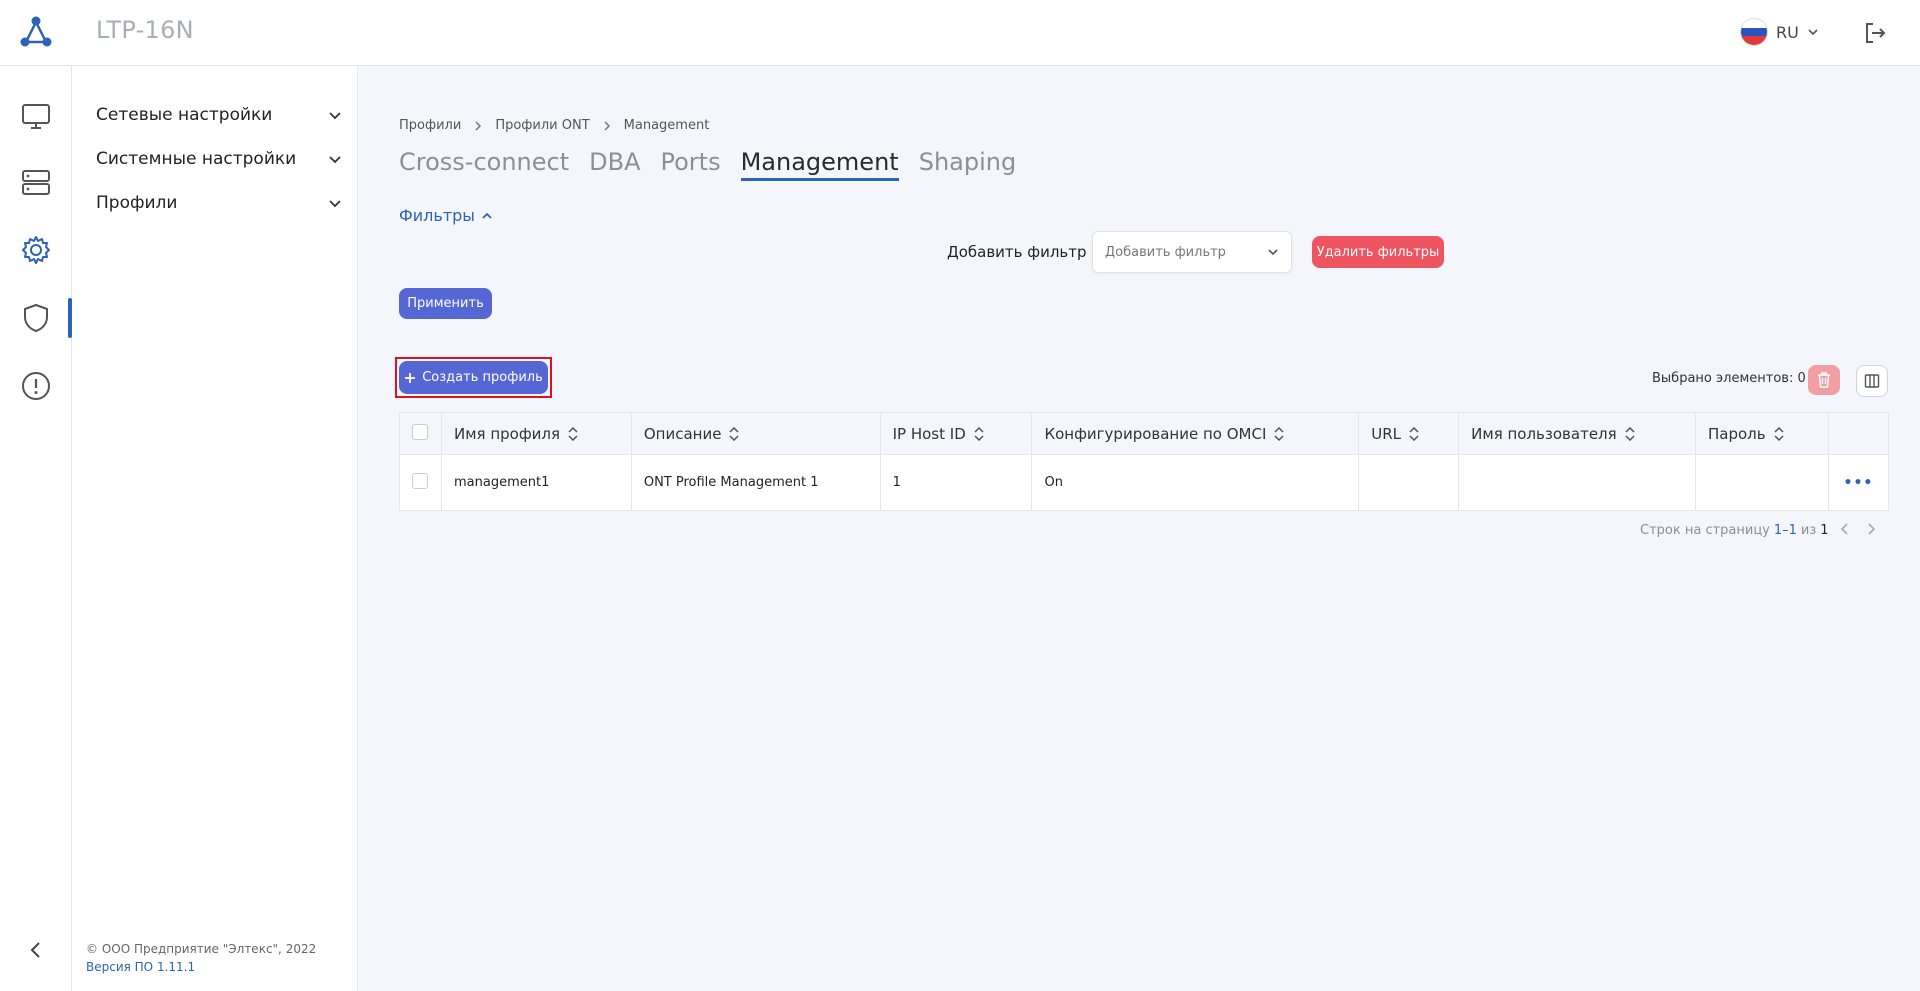  Describe the element at coordinates (184, 115) in the screenshot. I see `menu-item-label: Сетевые настройки` at that location.